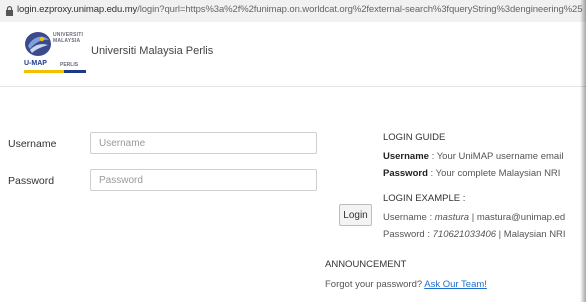 The width and height of the screenshot is (586, 302). I want to click on ask-our-team-link: Ask Our Team!, so click(455, 284).